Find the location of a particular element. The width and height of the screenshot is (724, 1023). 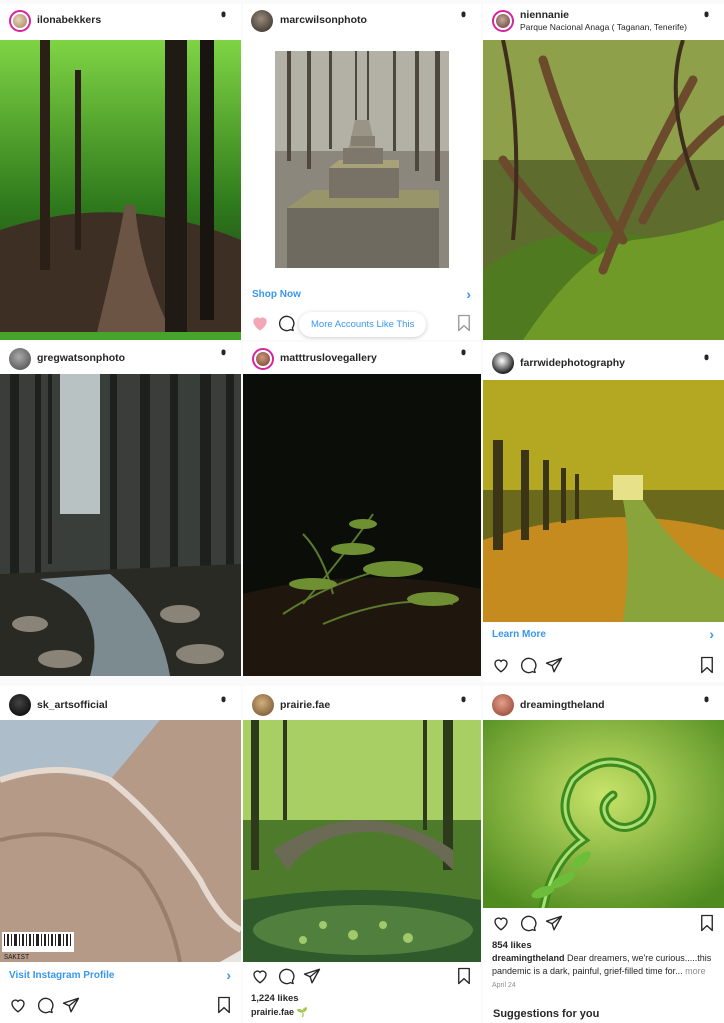

caption-username: dreamingtheland is located at coordinates (528, 958).